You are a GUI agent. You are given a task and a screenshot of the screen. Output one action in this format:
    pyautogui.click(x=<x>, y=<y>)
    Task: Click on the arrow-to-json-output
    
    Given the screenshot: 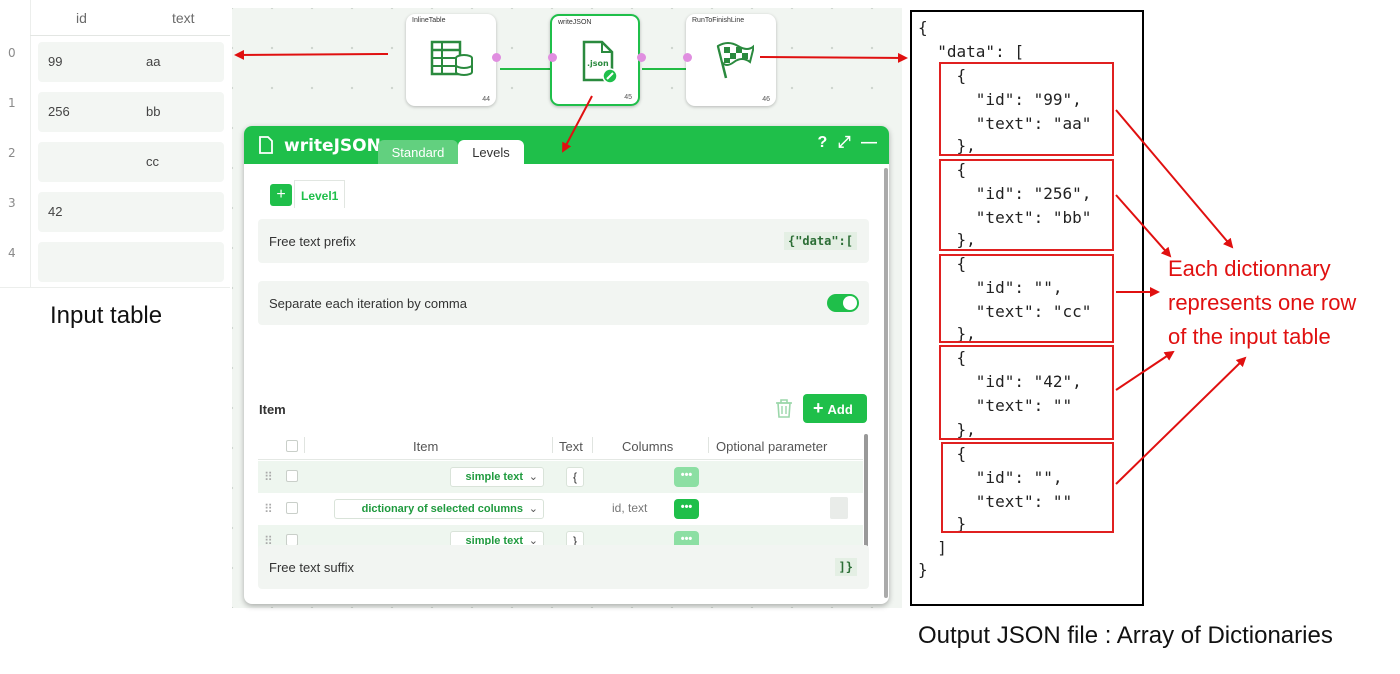 What is the action you would take?
    pyautogui.click(x=833, y=57)
    